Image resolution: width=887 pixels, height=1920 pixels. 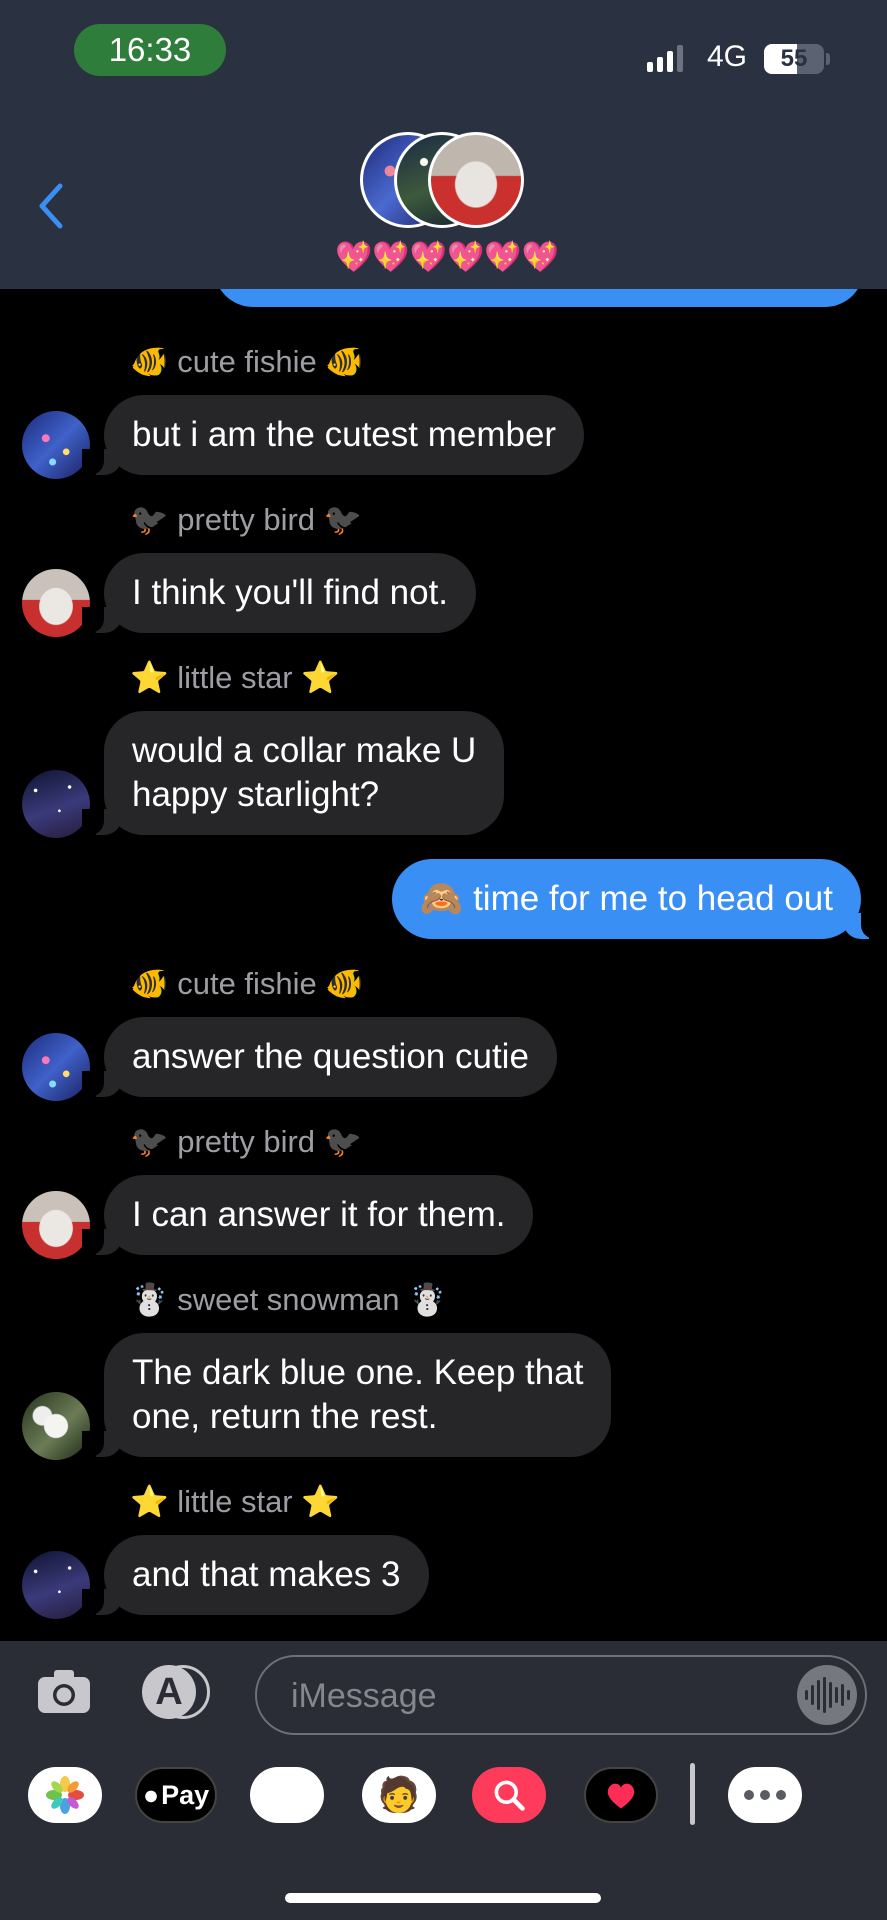 I want to click on message-bubble-incoming: answer the question cutie, so click(x=319, y=1057).